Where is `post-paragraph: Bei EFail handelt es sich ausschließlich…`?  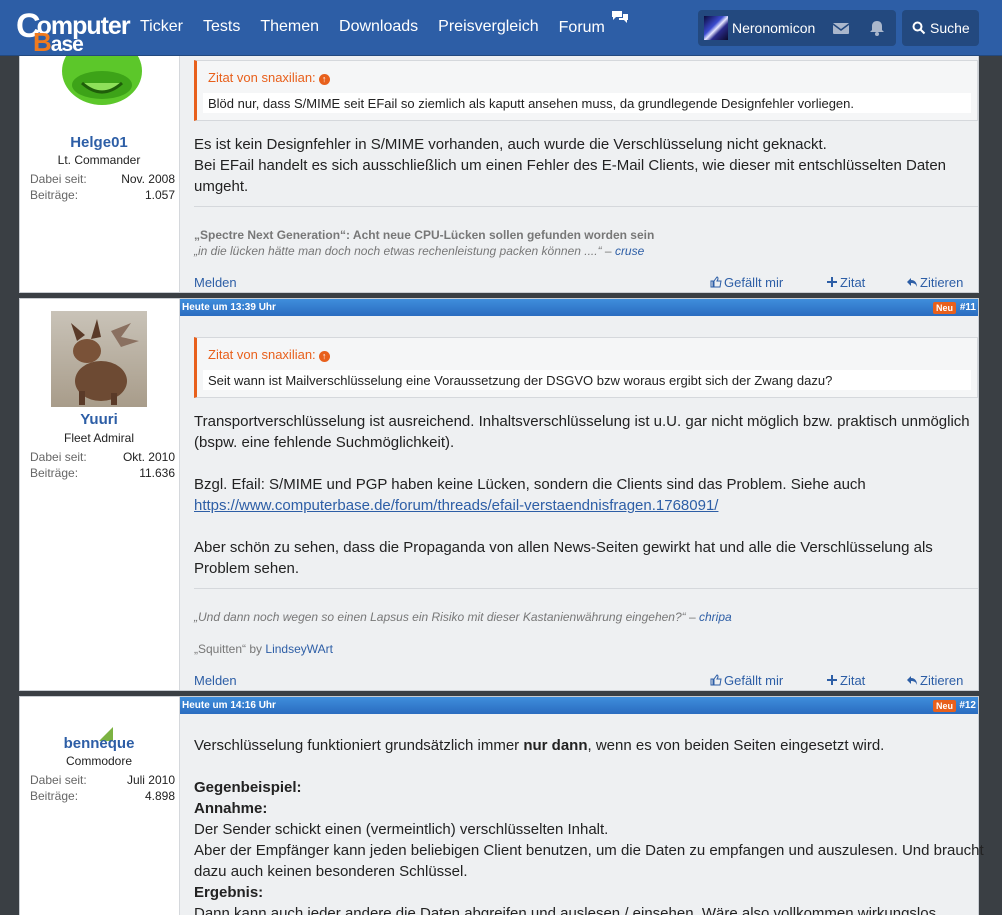 post-paragraph: Bei EFail handelt es sich ausschließlich… is located at coordinates (570, 176).